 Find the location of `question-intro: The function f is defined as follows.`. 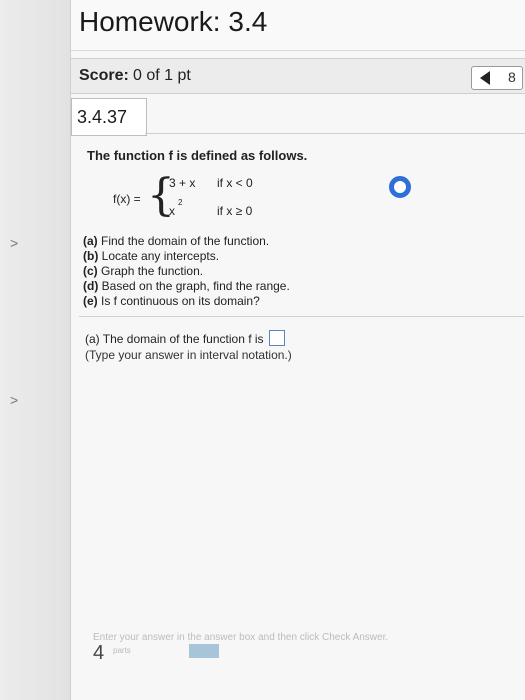

question-intro: The function f is defined as follows. is located at coordinates (197, 155).